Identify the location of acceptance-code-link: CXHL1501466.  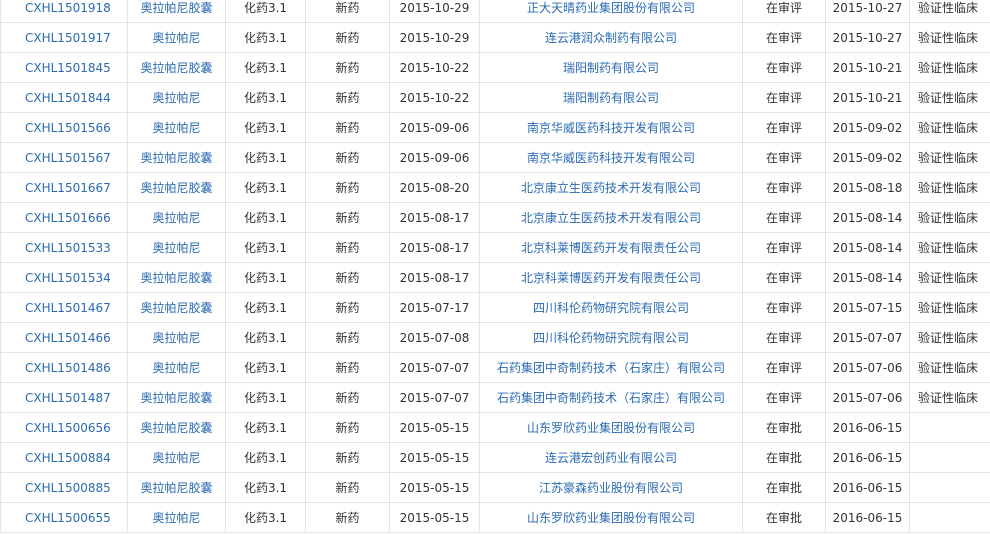
(64, 337).